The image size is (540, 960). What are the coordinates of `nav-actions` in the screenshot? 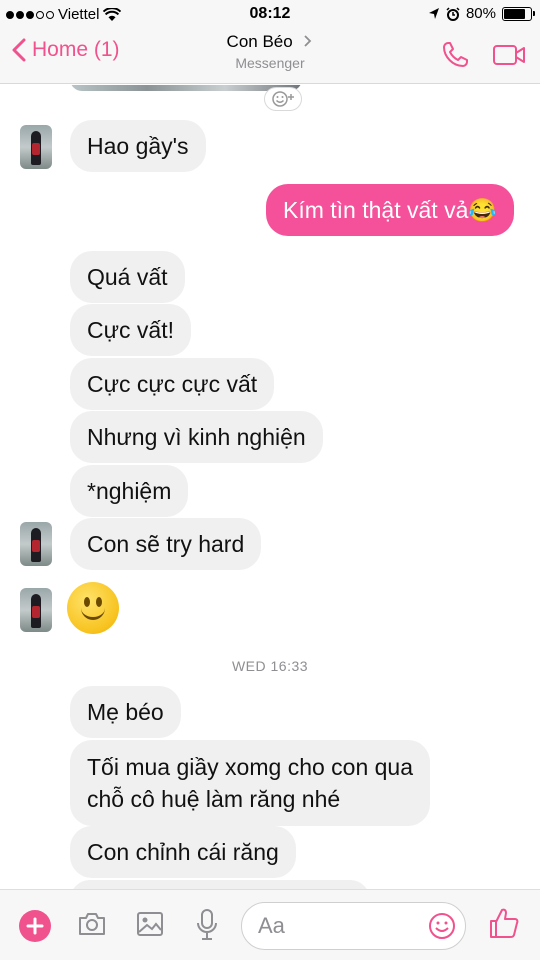 It's located at (483, 55).